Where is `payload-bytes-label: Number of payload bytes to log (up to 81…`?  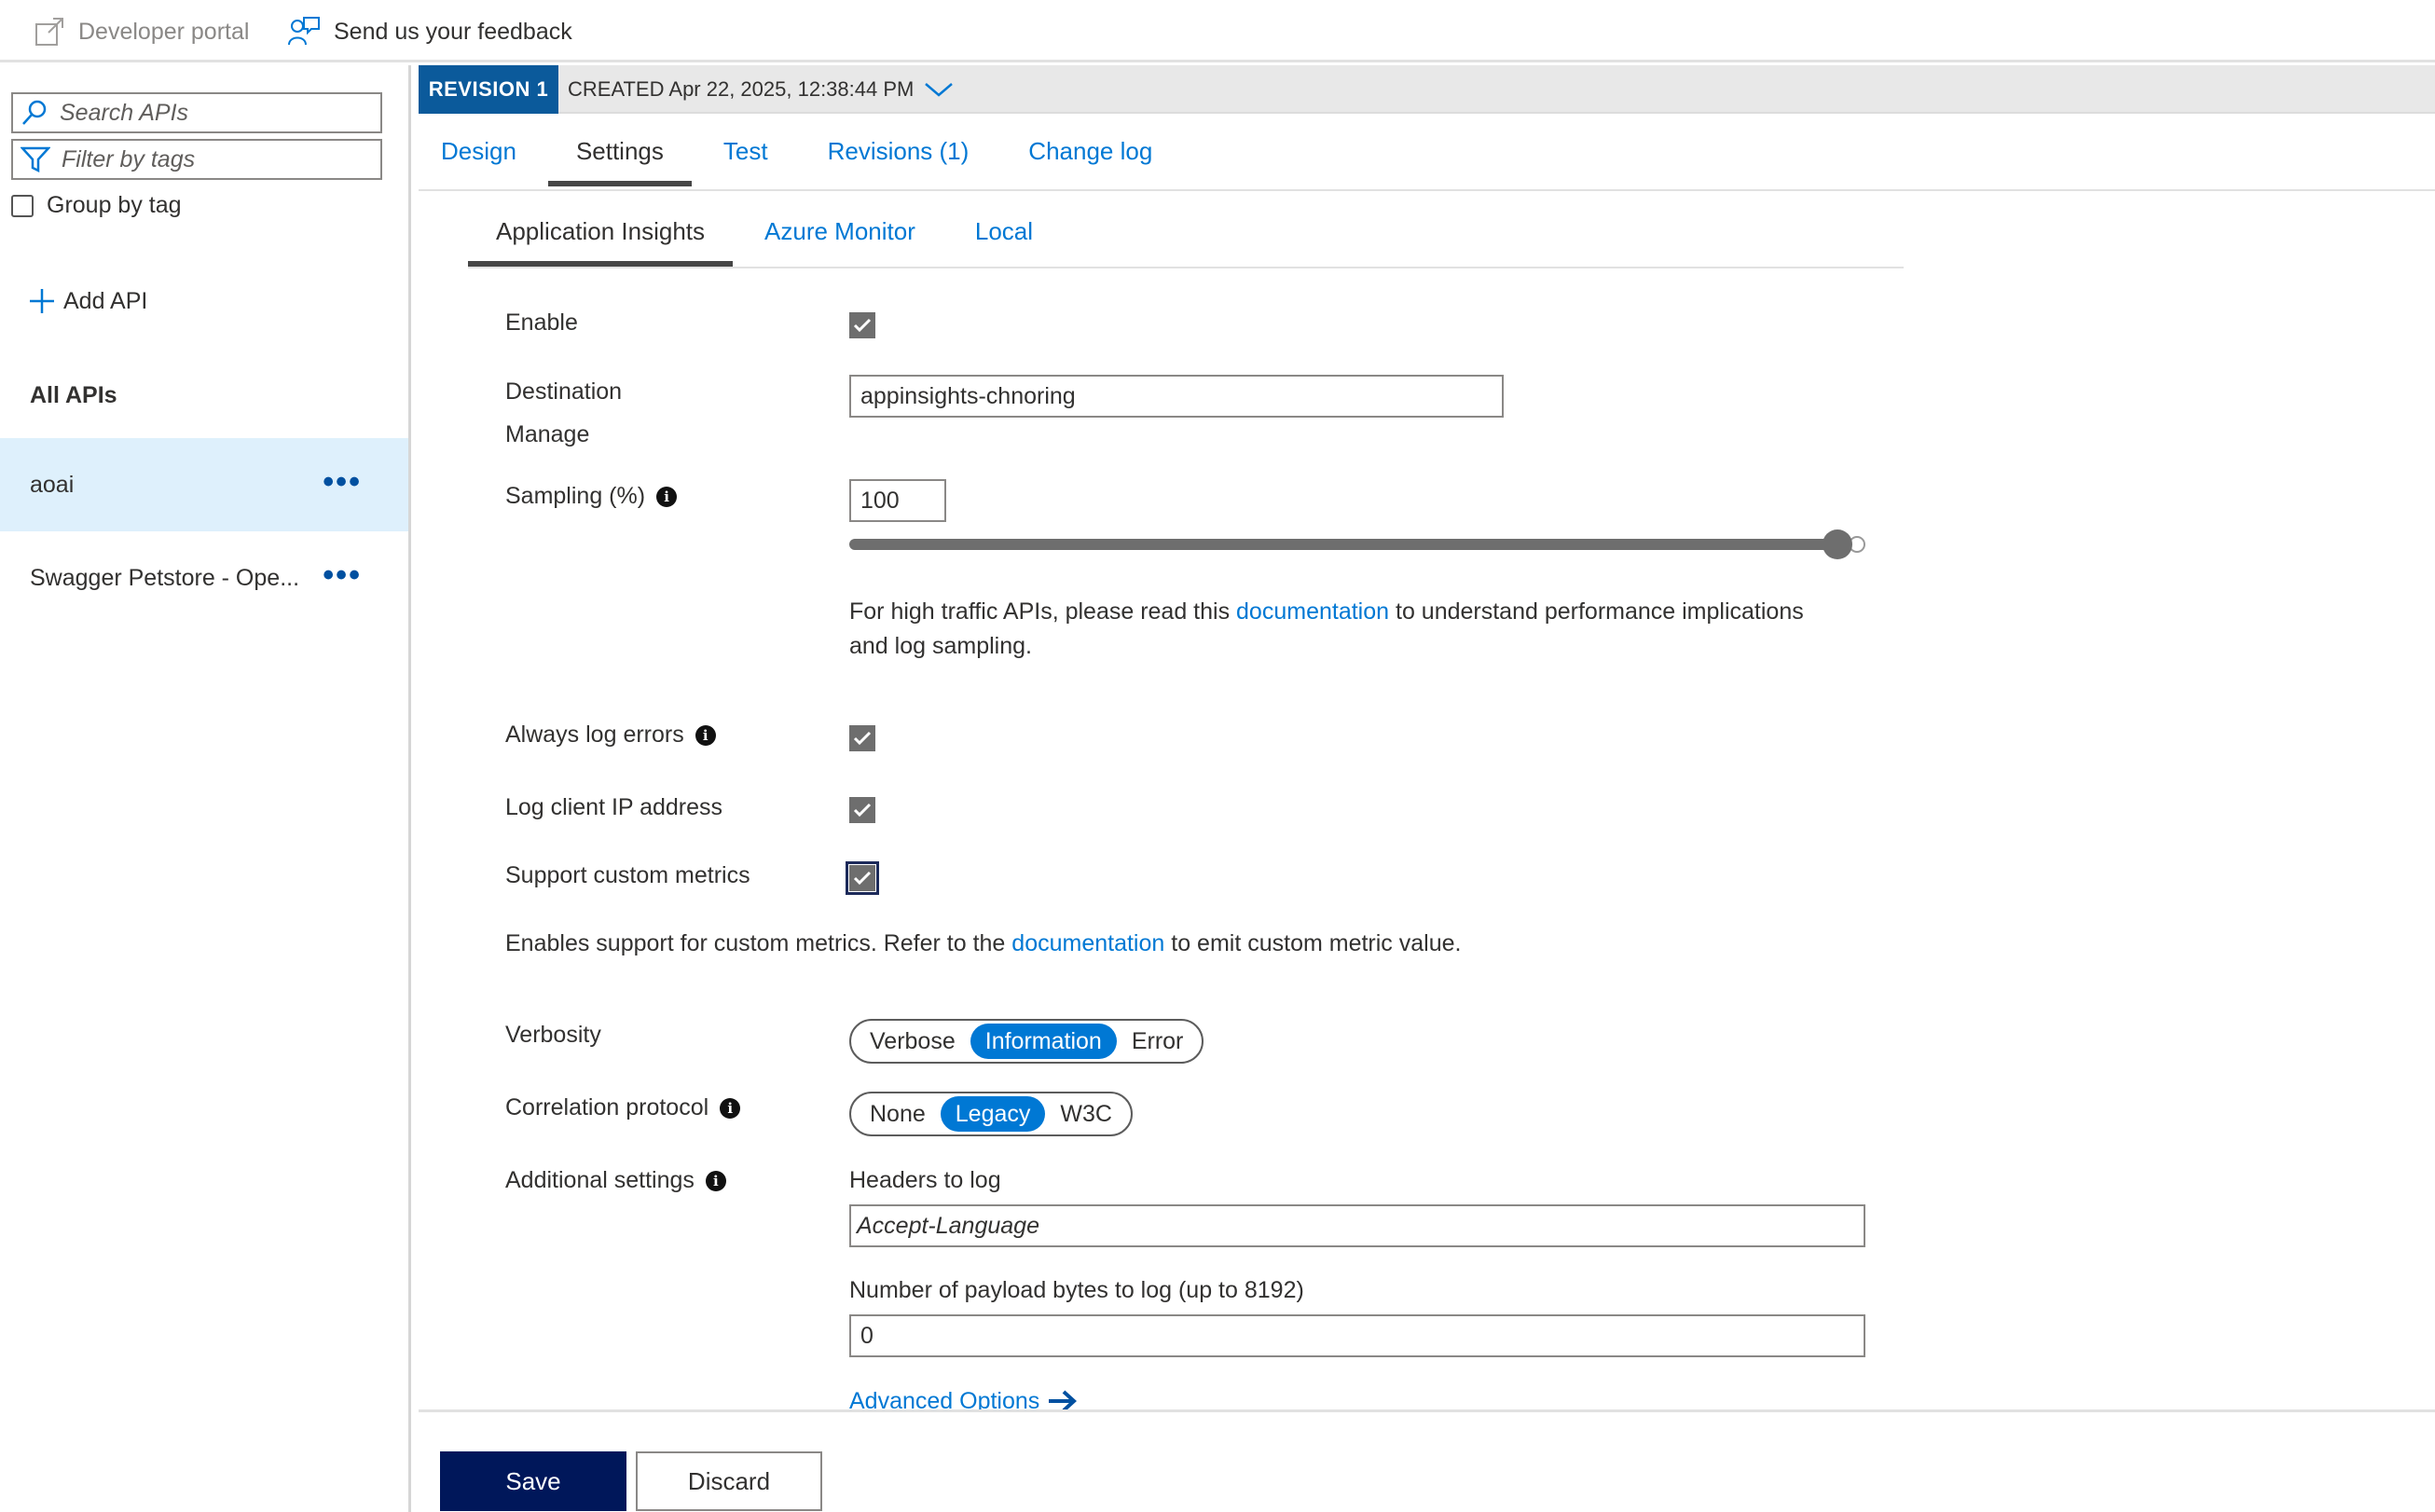
payload-bytes-label: Number of payload bytes to log (up to 81… is located at coordinates (1076, 1290).